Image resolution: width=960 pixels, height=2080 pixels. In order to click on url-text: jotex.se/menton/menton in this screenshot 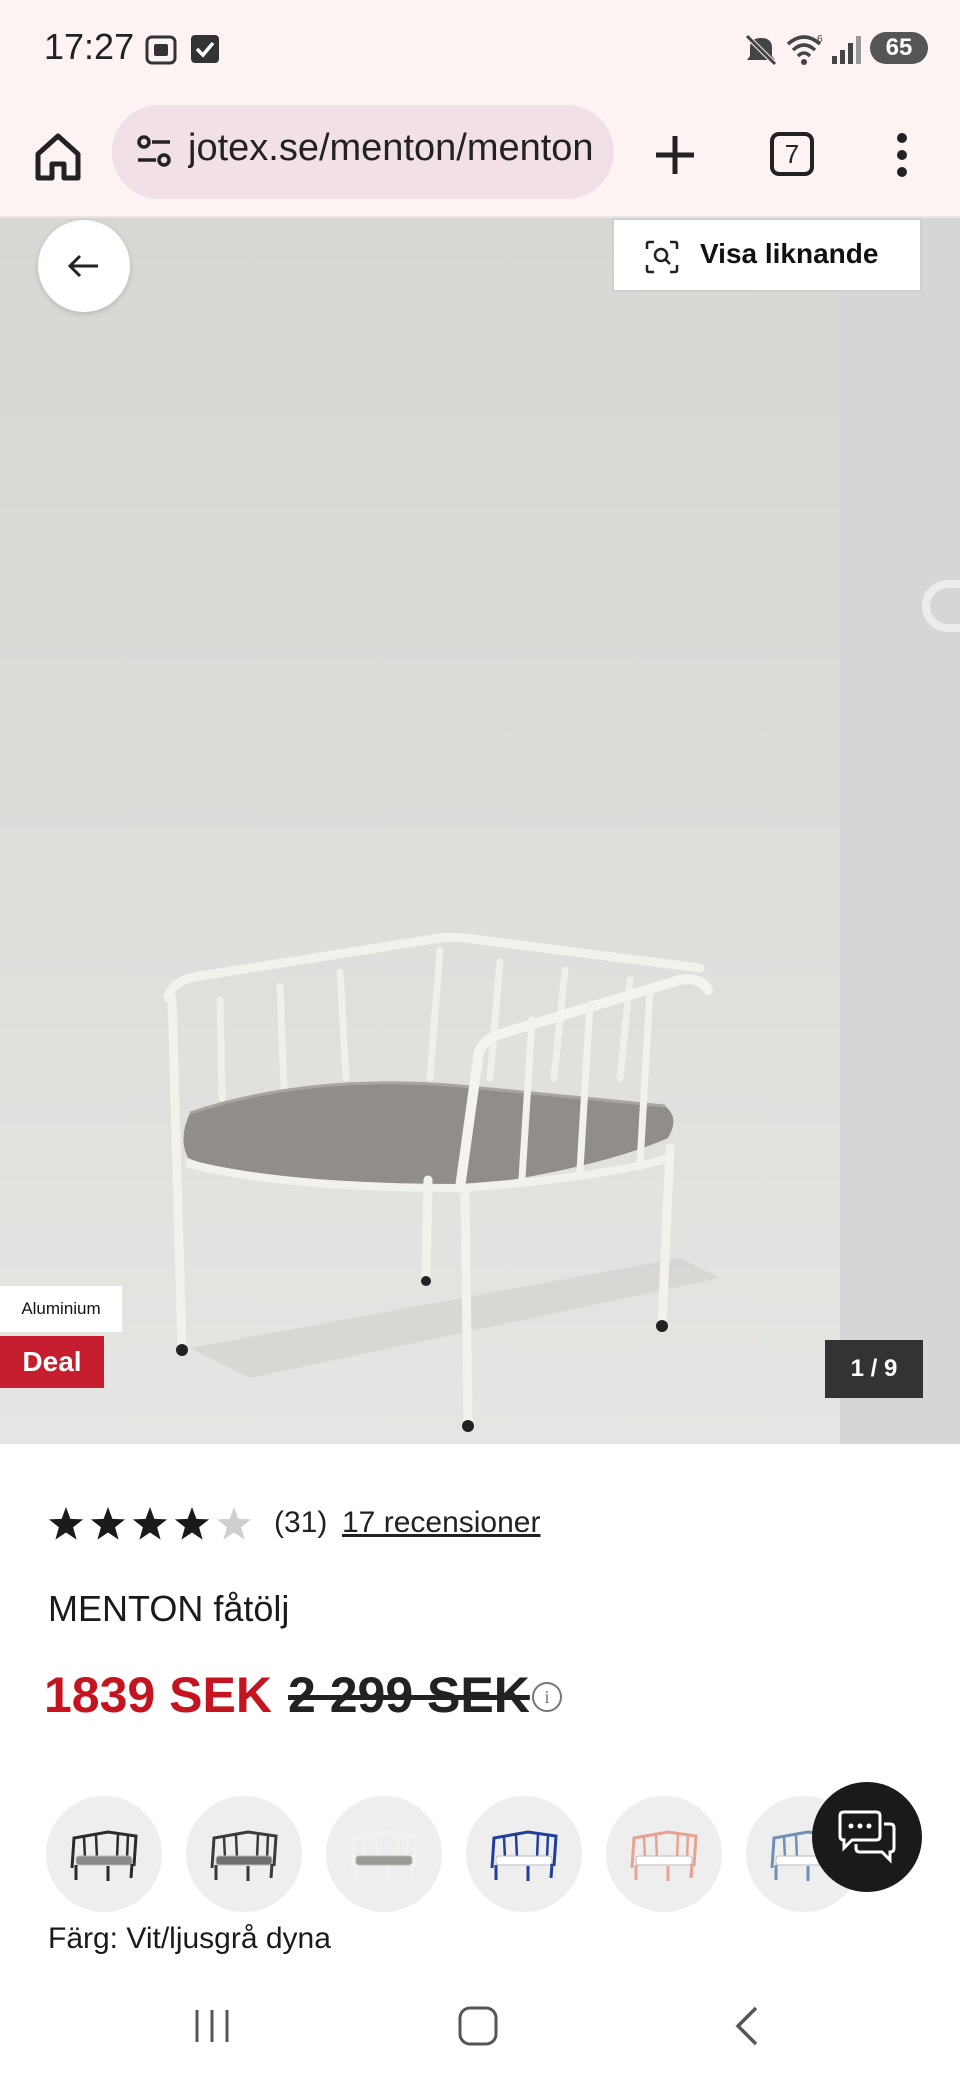, I will do `click(398, 148)`.